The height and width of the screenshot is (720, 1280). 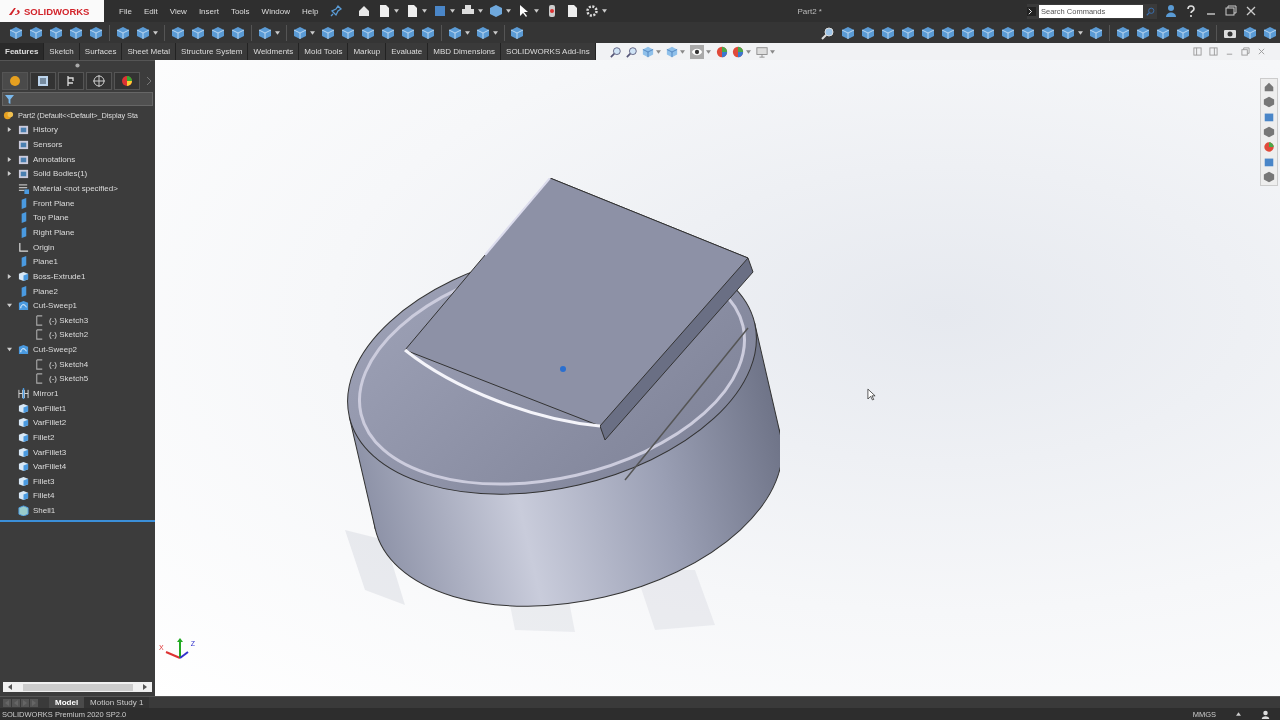 I want to click on tree-item: Solid Bodies(1), so click(x=60, y=174).